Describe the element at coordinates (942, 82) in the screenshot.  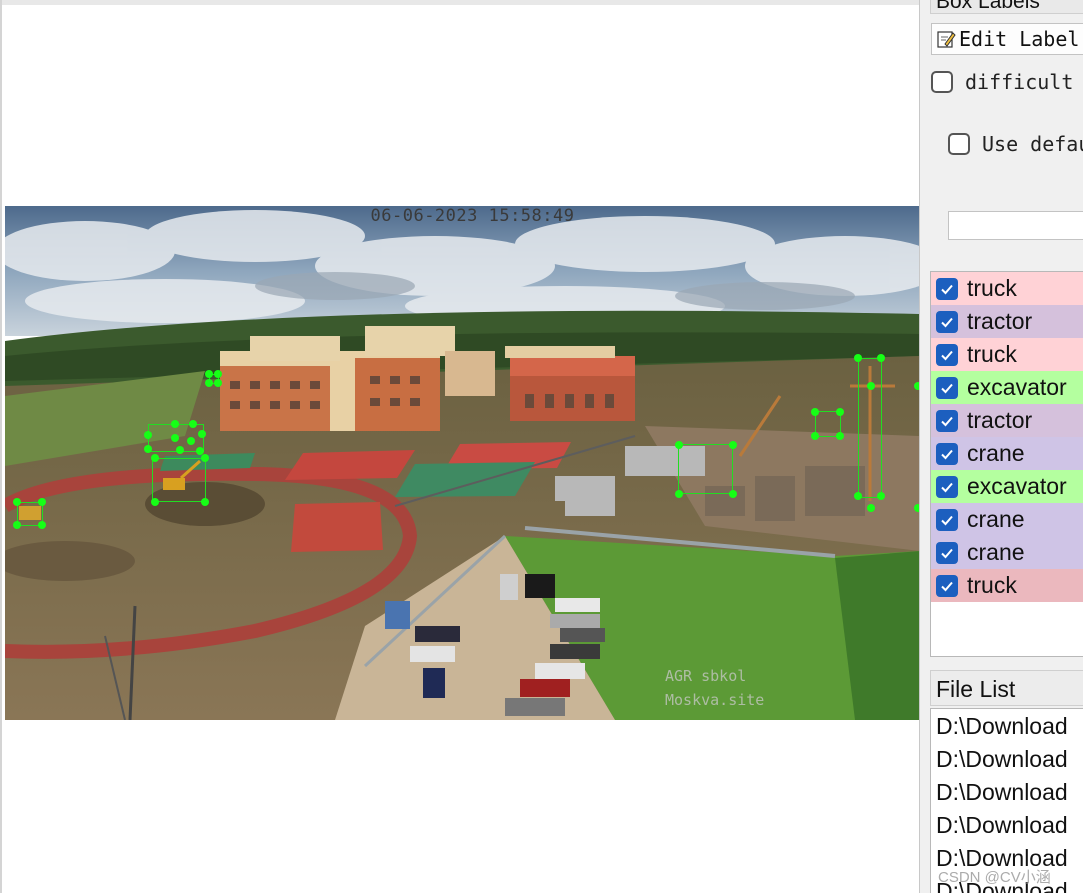
I see `difficult-checkbox` at that location.